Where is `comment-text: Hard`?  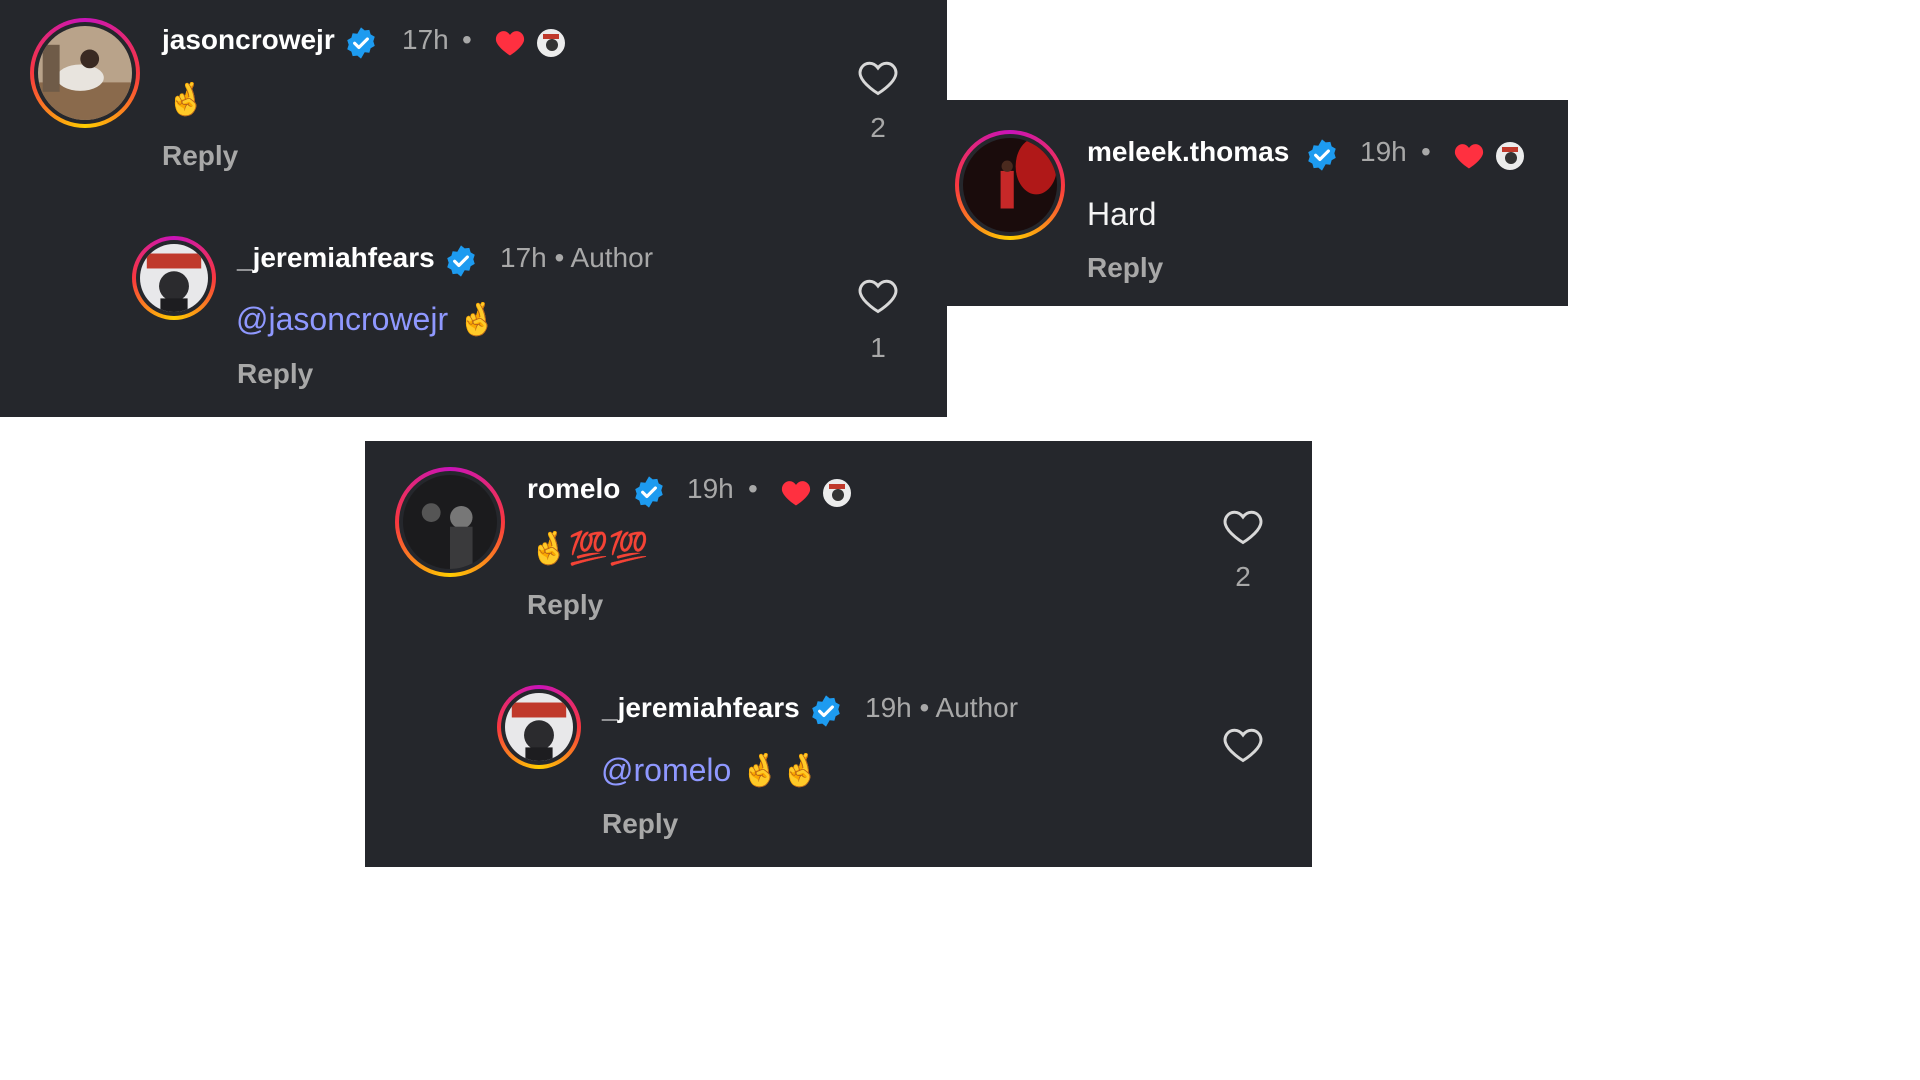
comment-text: Hard is located at coordinates (1122, 214).